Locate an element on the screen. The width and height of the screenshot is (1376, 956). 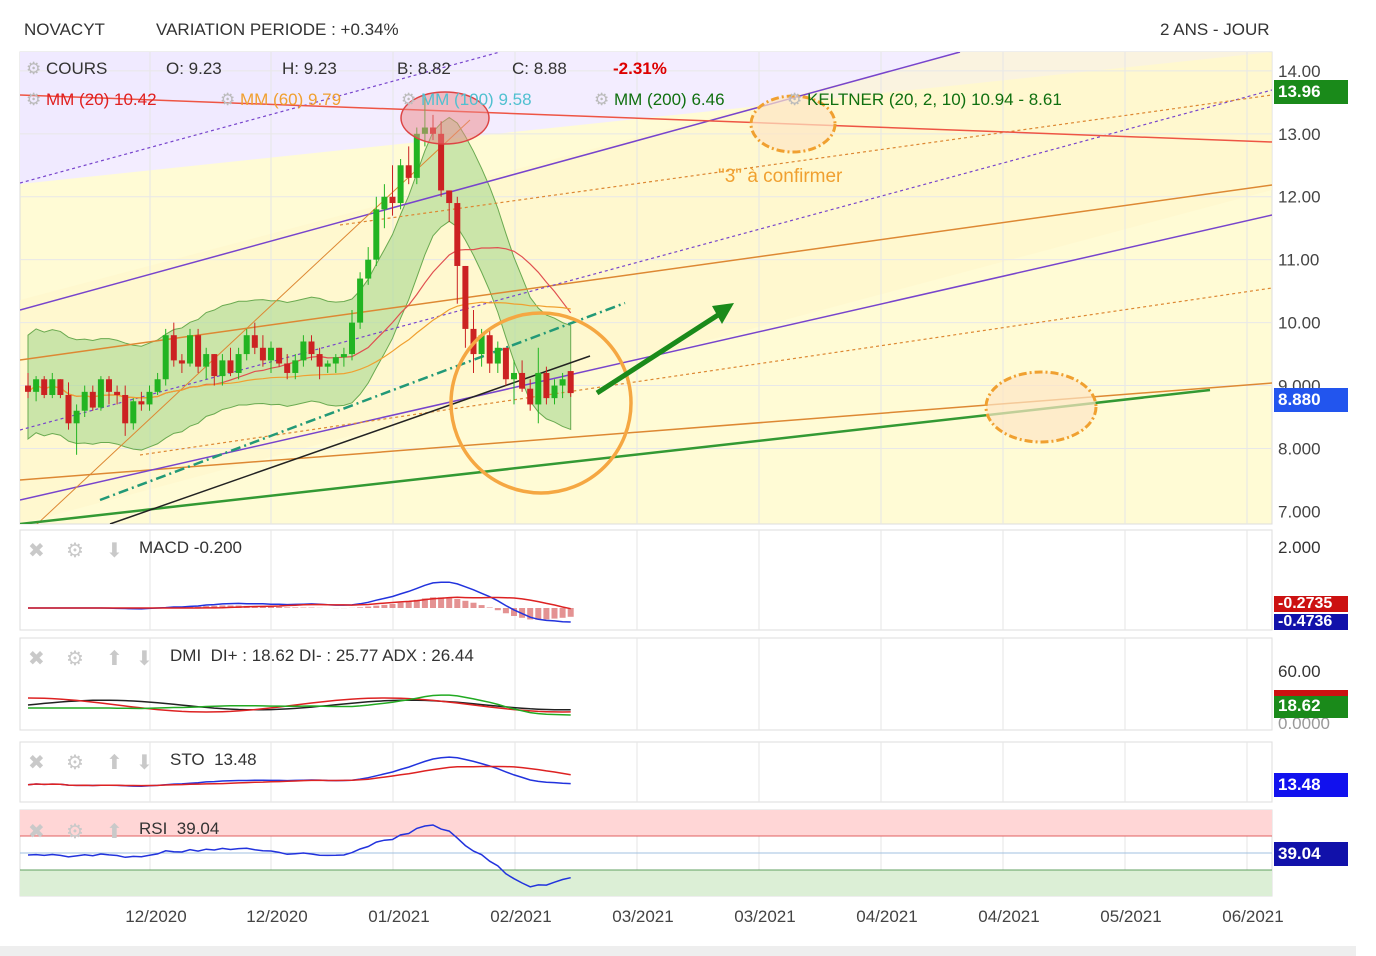
mm60-legend: ⚙ MM (60) 9.79 is located at coordinates (280, 100).